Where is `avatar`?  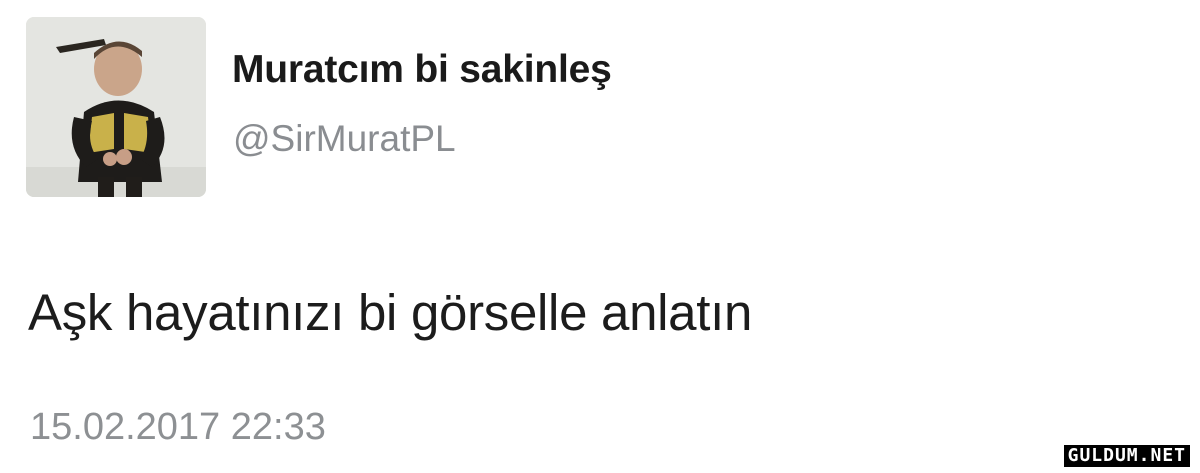 avatar is located at coordinates (116, 107).